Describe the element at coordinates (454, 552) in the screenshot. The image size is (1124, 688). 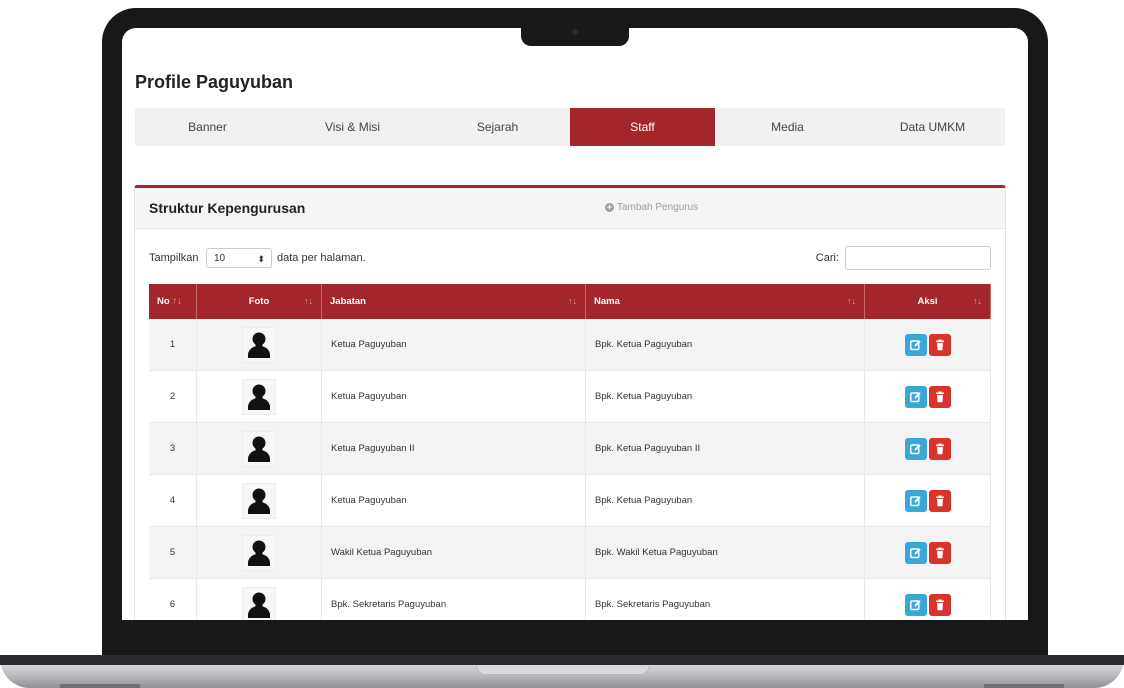
I see `cell-jabatan: Wakil Ketua Paguyuban` at that location.